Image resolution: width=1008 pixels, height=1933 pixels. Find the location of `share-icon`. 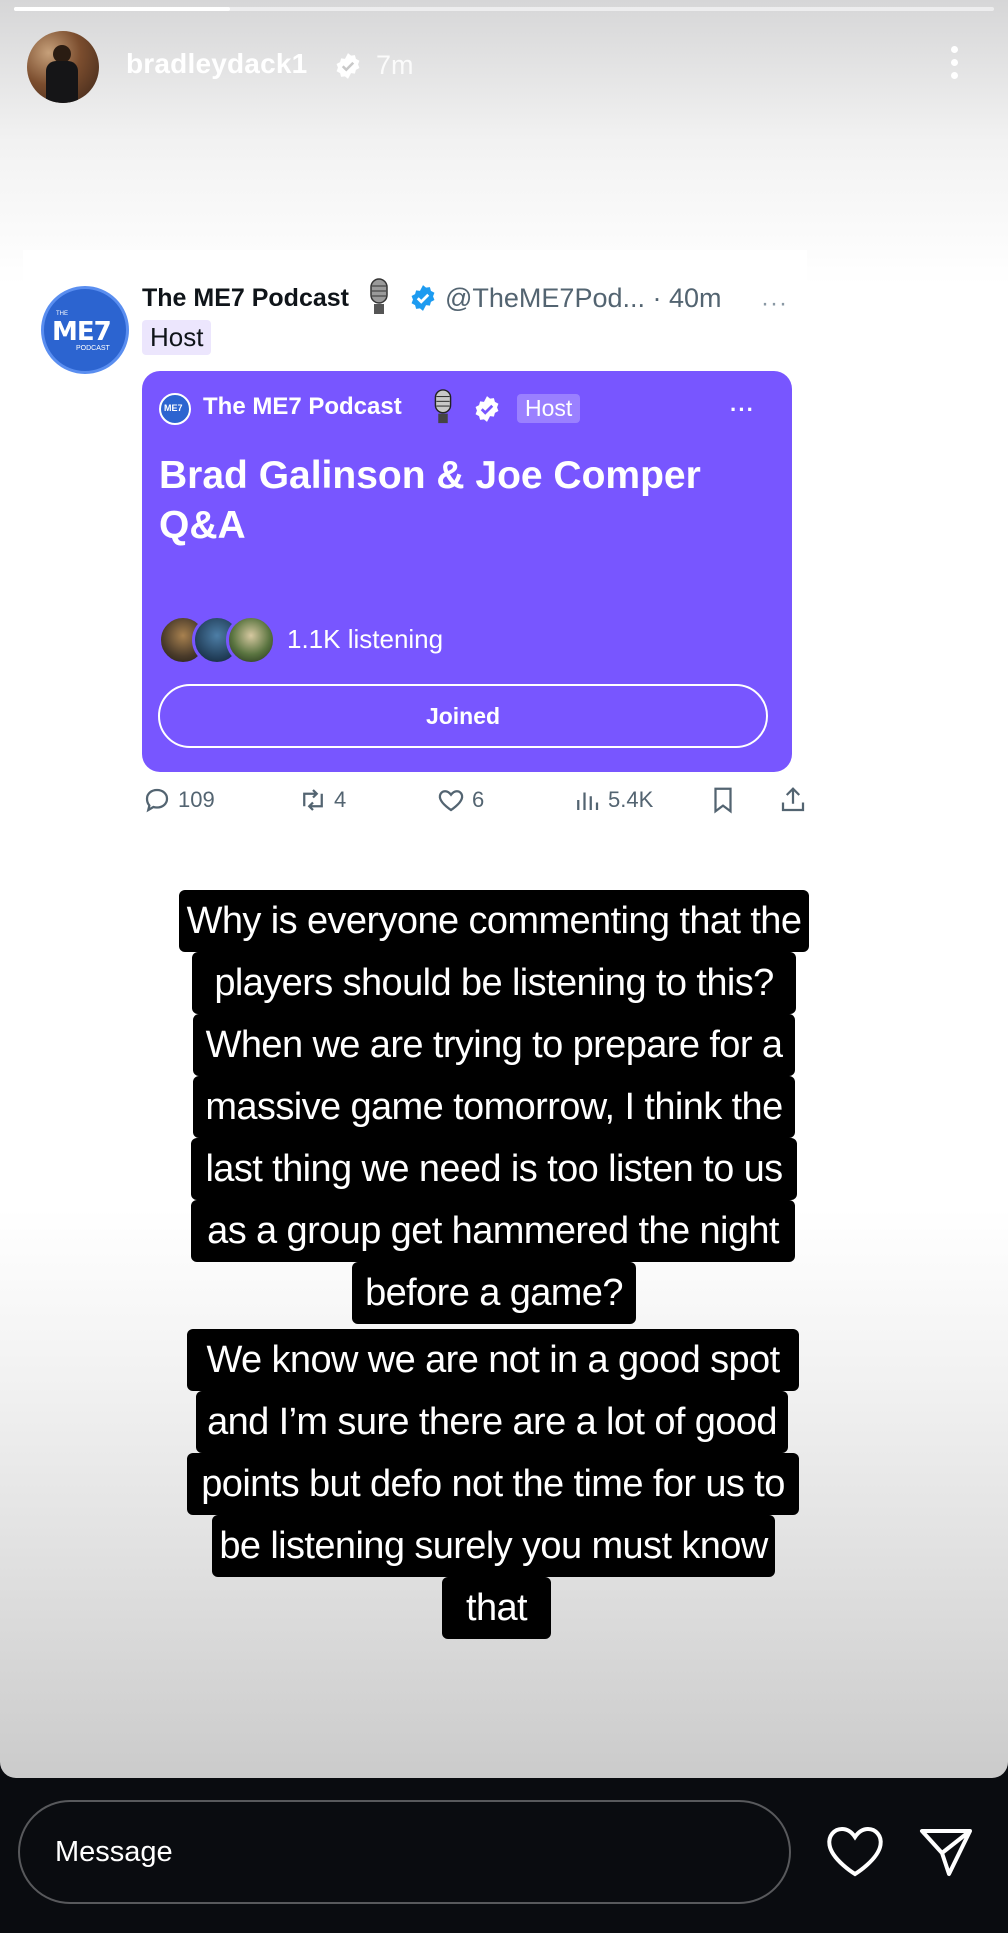

share-icon is located at coordinates (793, 799).